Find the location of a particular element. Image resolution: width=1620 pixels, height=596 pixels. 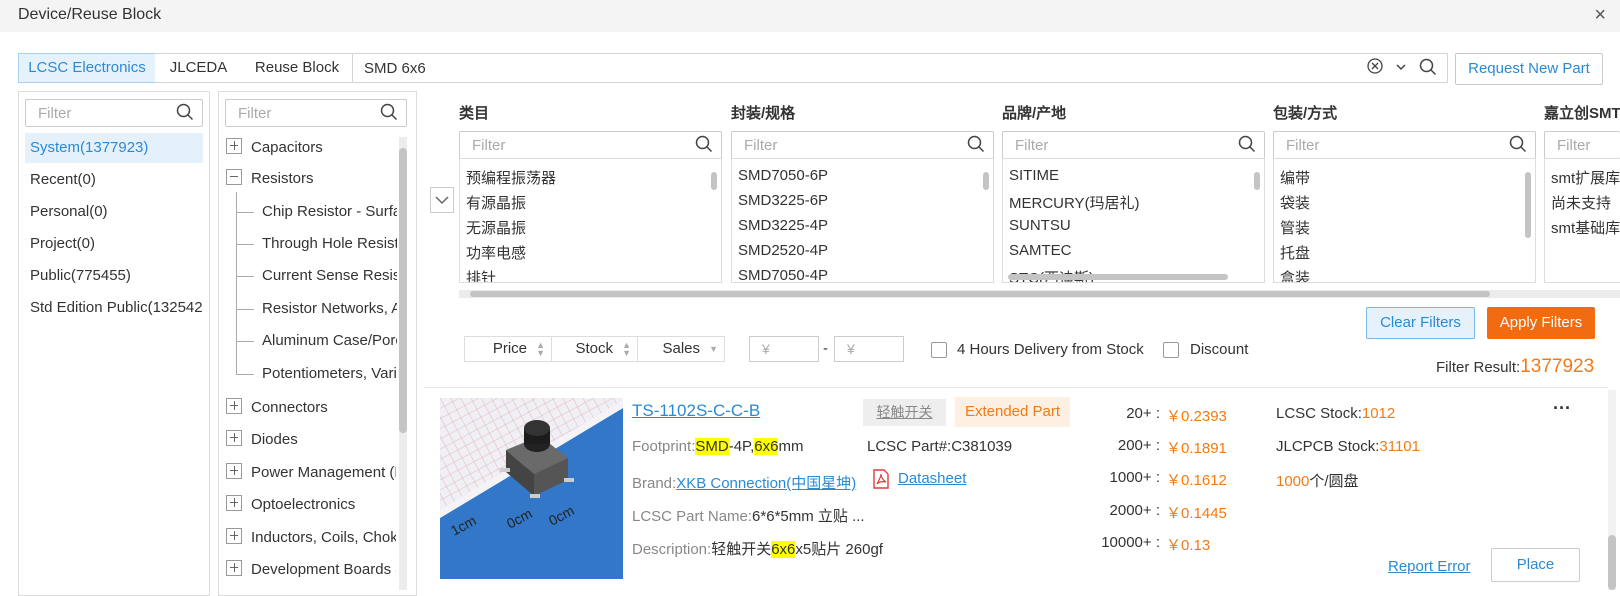

brand-list-scrollbar is located at coordinates (1257, 181).